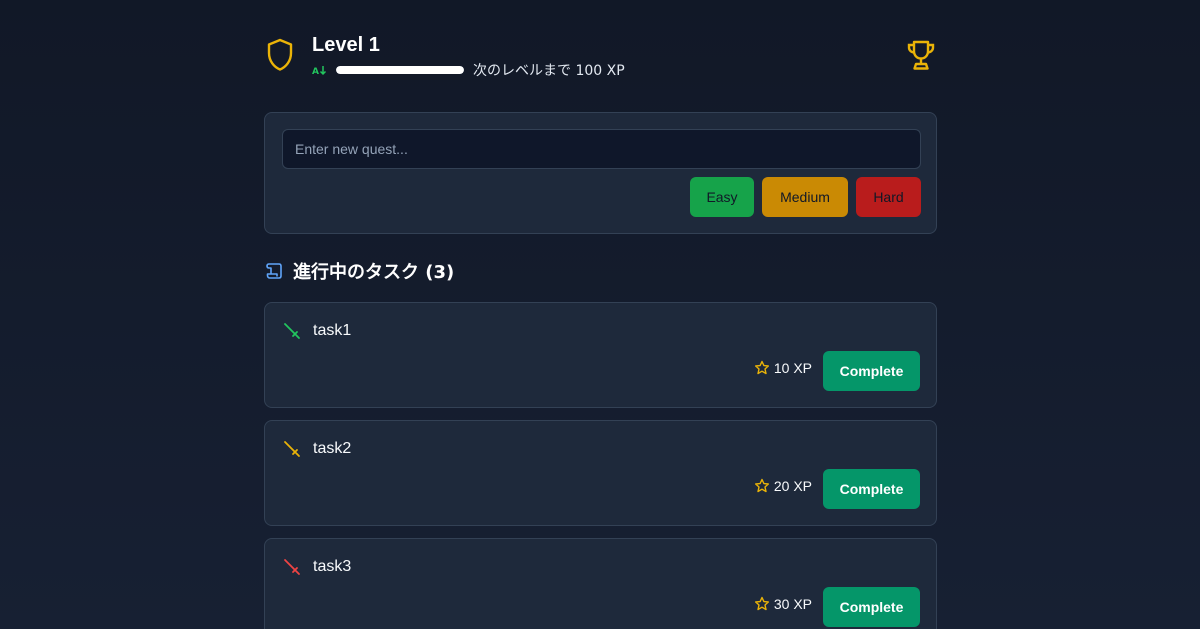 The width and height of the screenshot is (1200, 629). Describe the element at coordinates (601, 149) in the screenshot. I see `new-quest-input` at that location.